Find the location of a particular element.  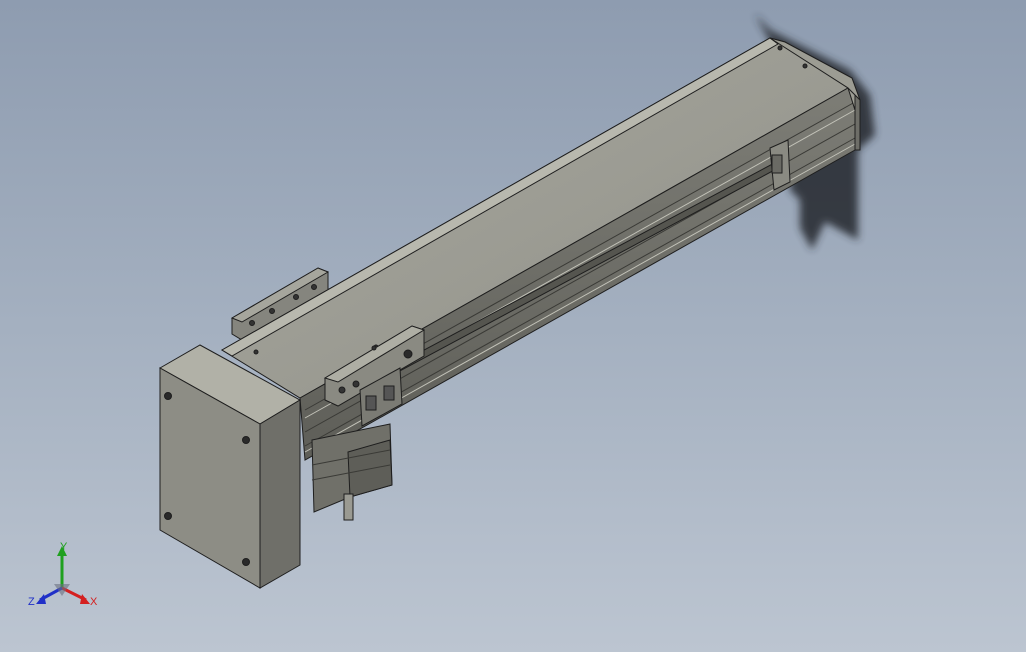

limit-sensor-far is located at coordinates (780, 165).